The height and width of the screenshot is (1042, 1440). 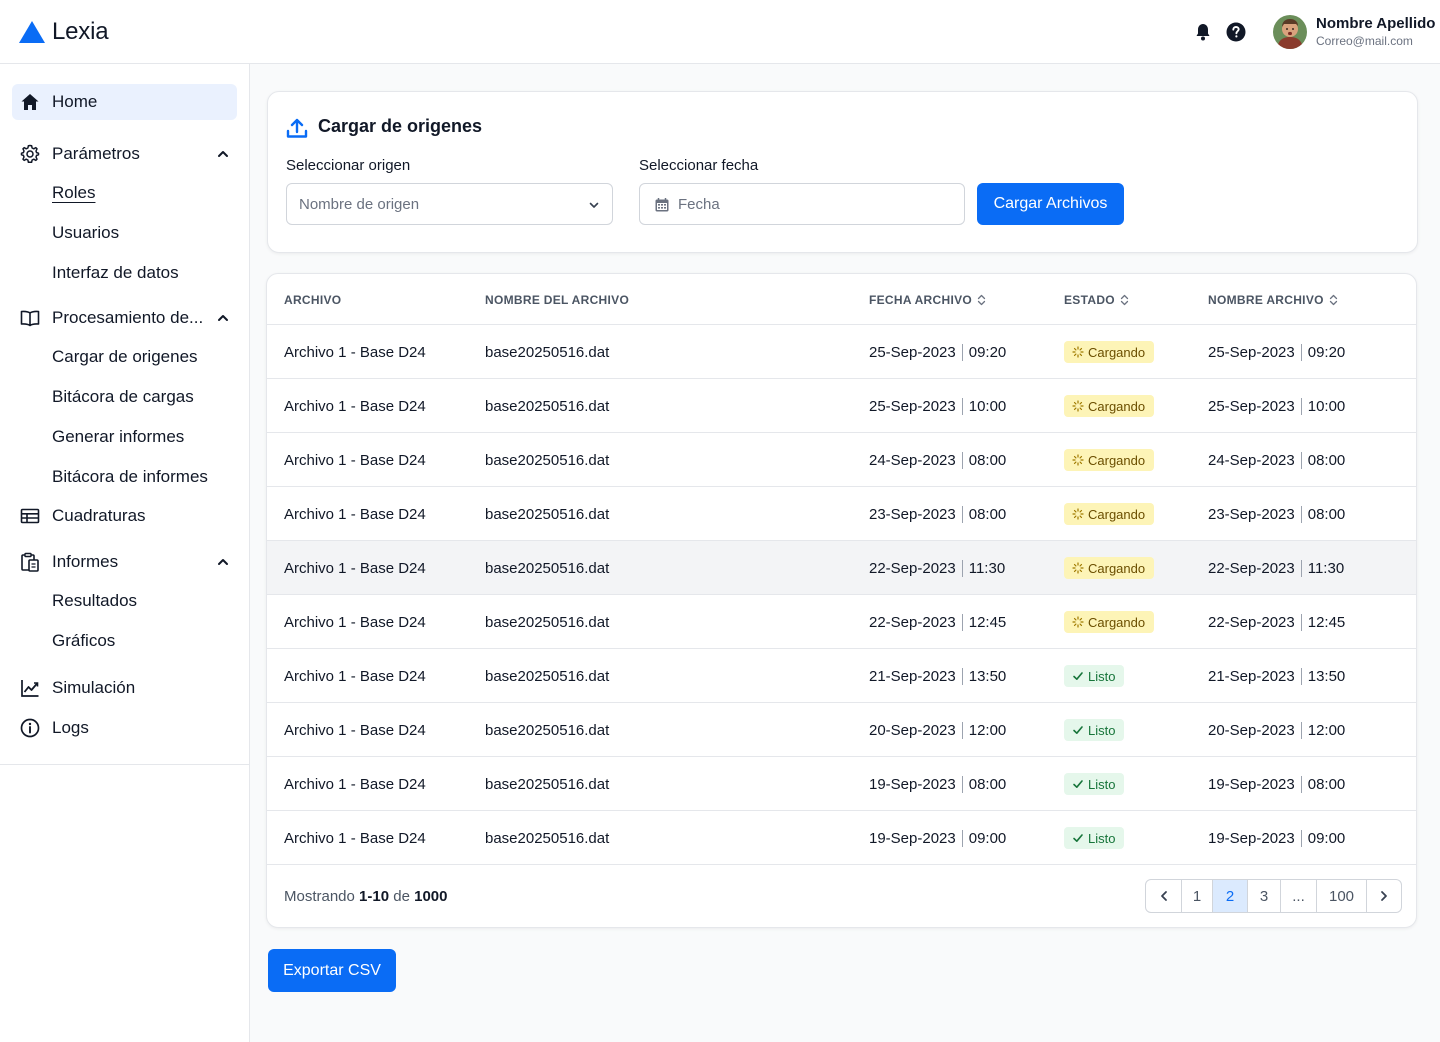 What do you see at coordinates (1364, 41) in the screenshot?
I see `user-email: Correo@mail.com` at bounding box center [1364, 41].